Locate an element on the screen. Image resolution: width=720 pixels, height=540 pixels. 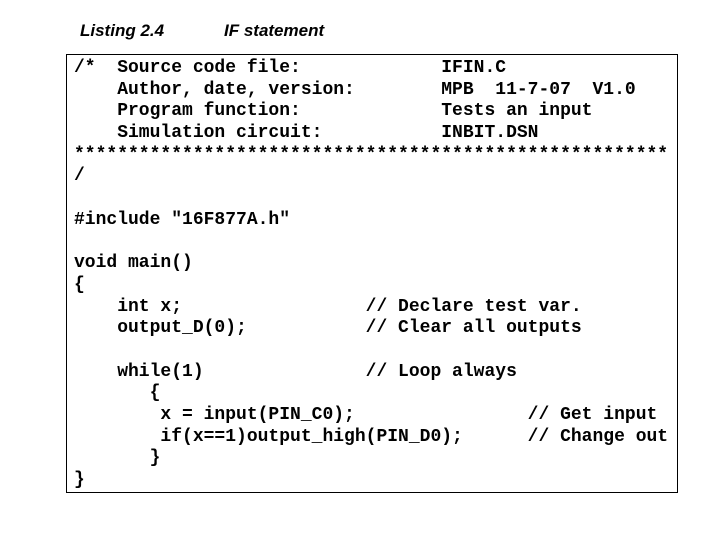
code-line: /* Source code file: IFIN.C is located at coordinates (290, 68).